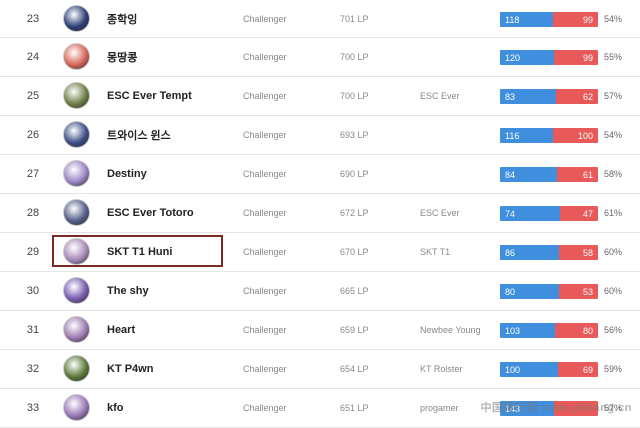  What do you see at coordinates (354, 330) in the screenshot?
I see `league-points: 659 LP` at bounding box center [354, 330].